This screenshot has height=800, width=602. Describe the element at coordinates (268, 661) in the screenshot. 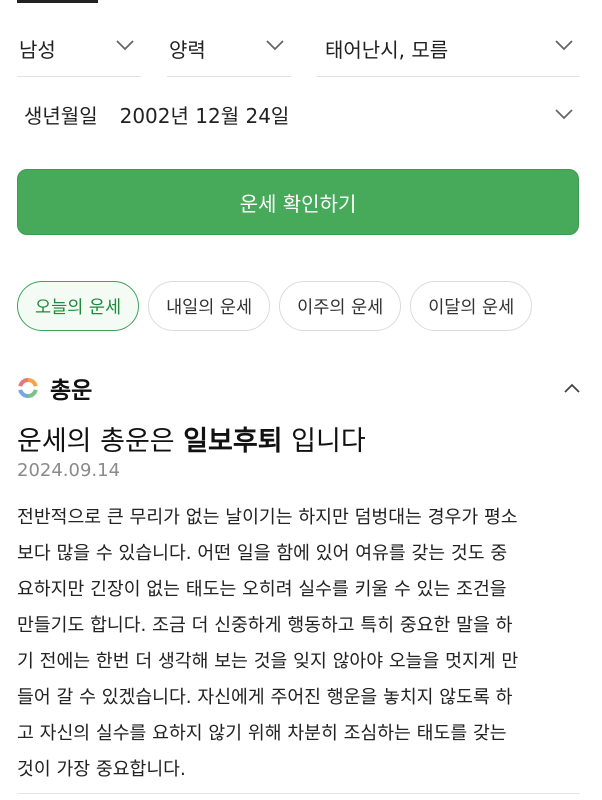

I see `body-line: 기 전에는 한번 더 생각해 보는 것을 잊지 않아야 오늘을 멋지게 만` at that location.